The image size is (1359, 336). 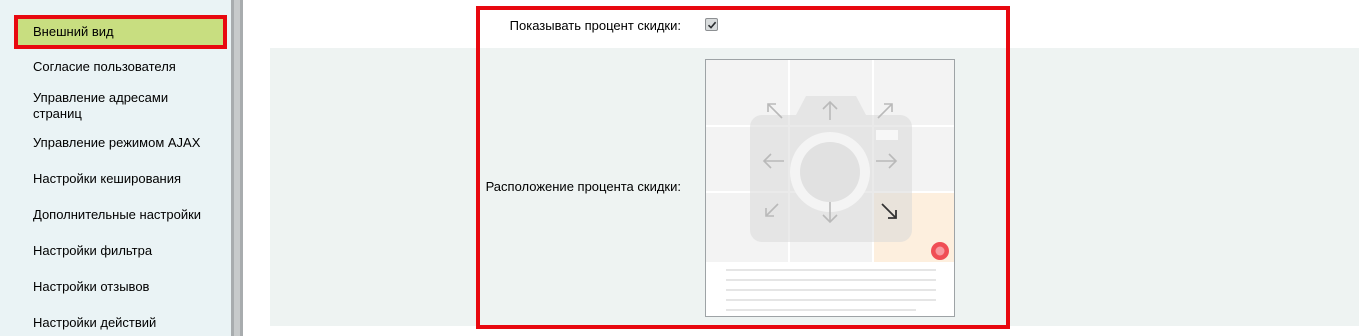 I want to click on position-cell-right, so click(x=914, y=159).